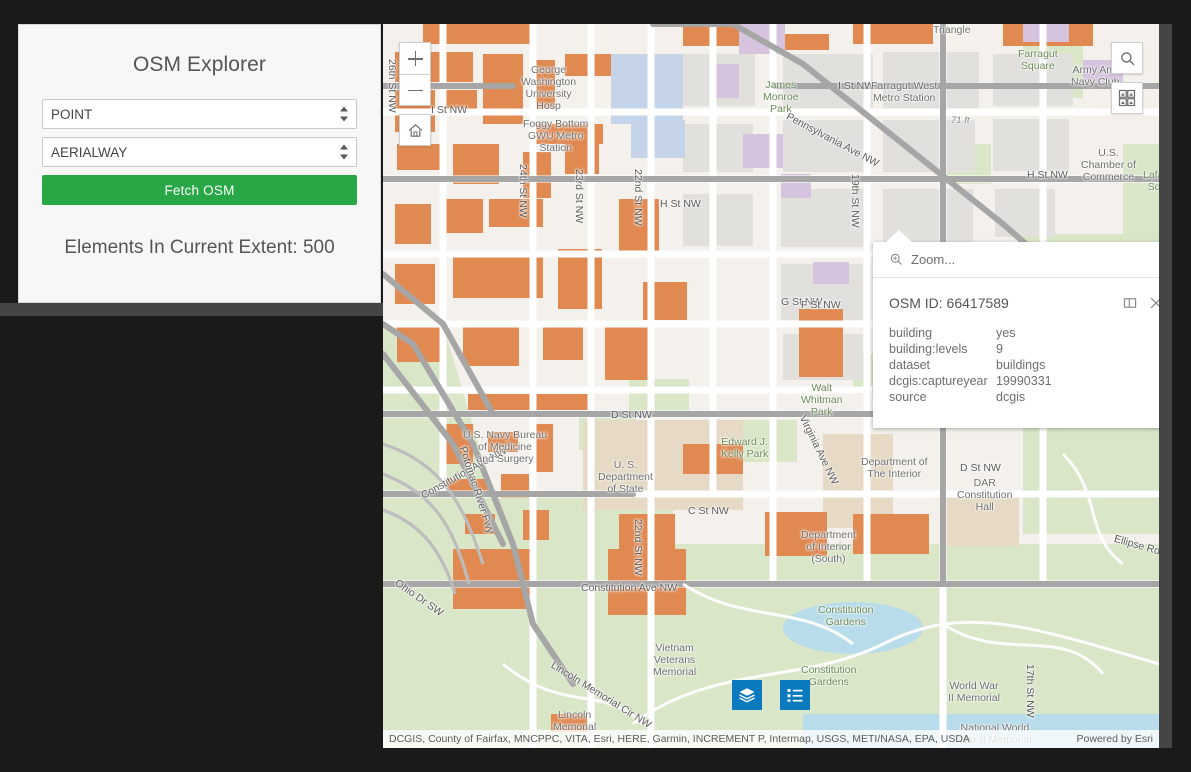  Describe the element at coordinates (910, 365) in the screenshot. I see `attribute-key: dataset` at that location.